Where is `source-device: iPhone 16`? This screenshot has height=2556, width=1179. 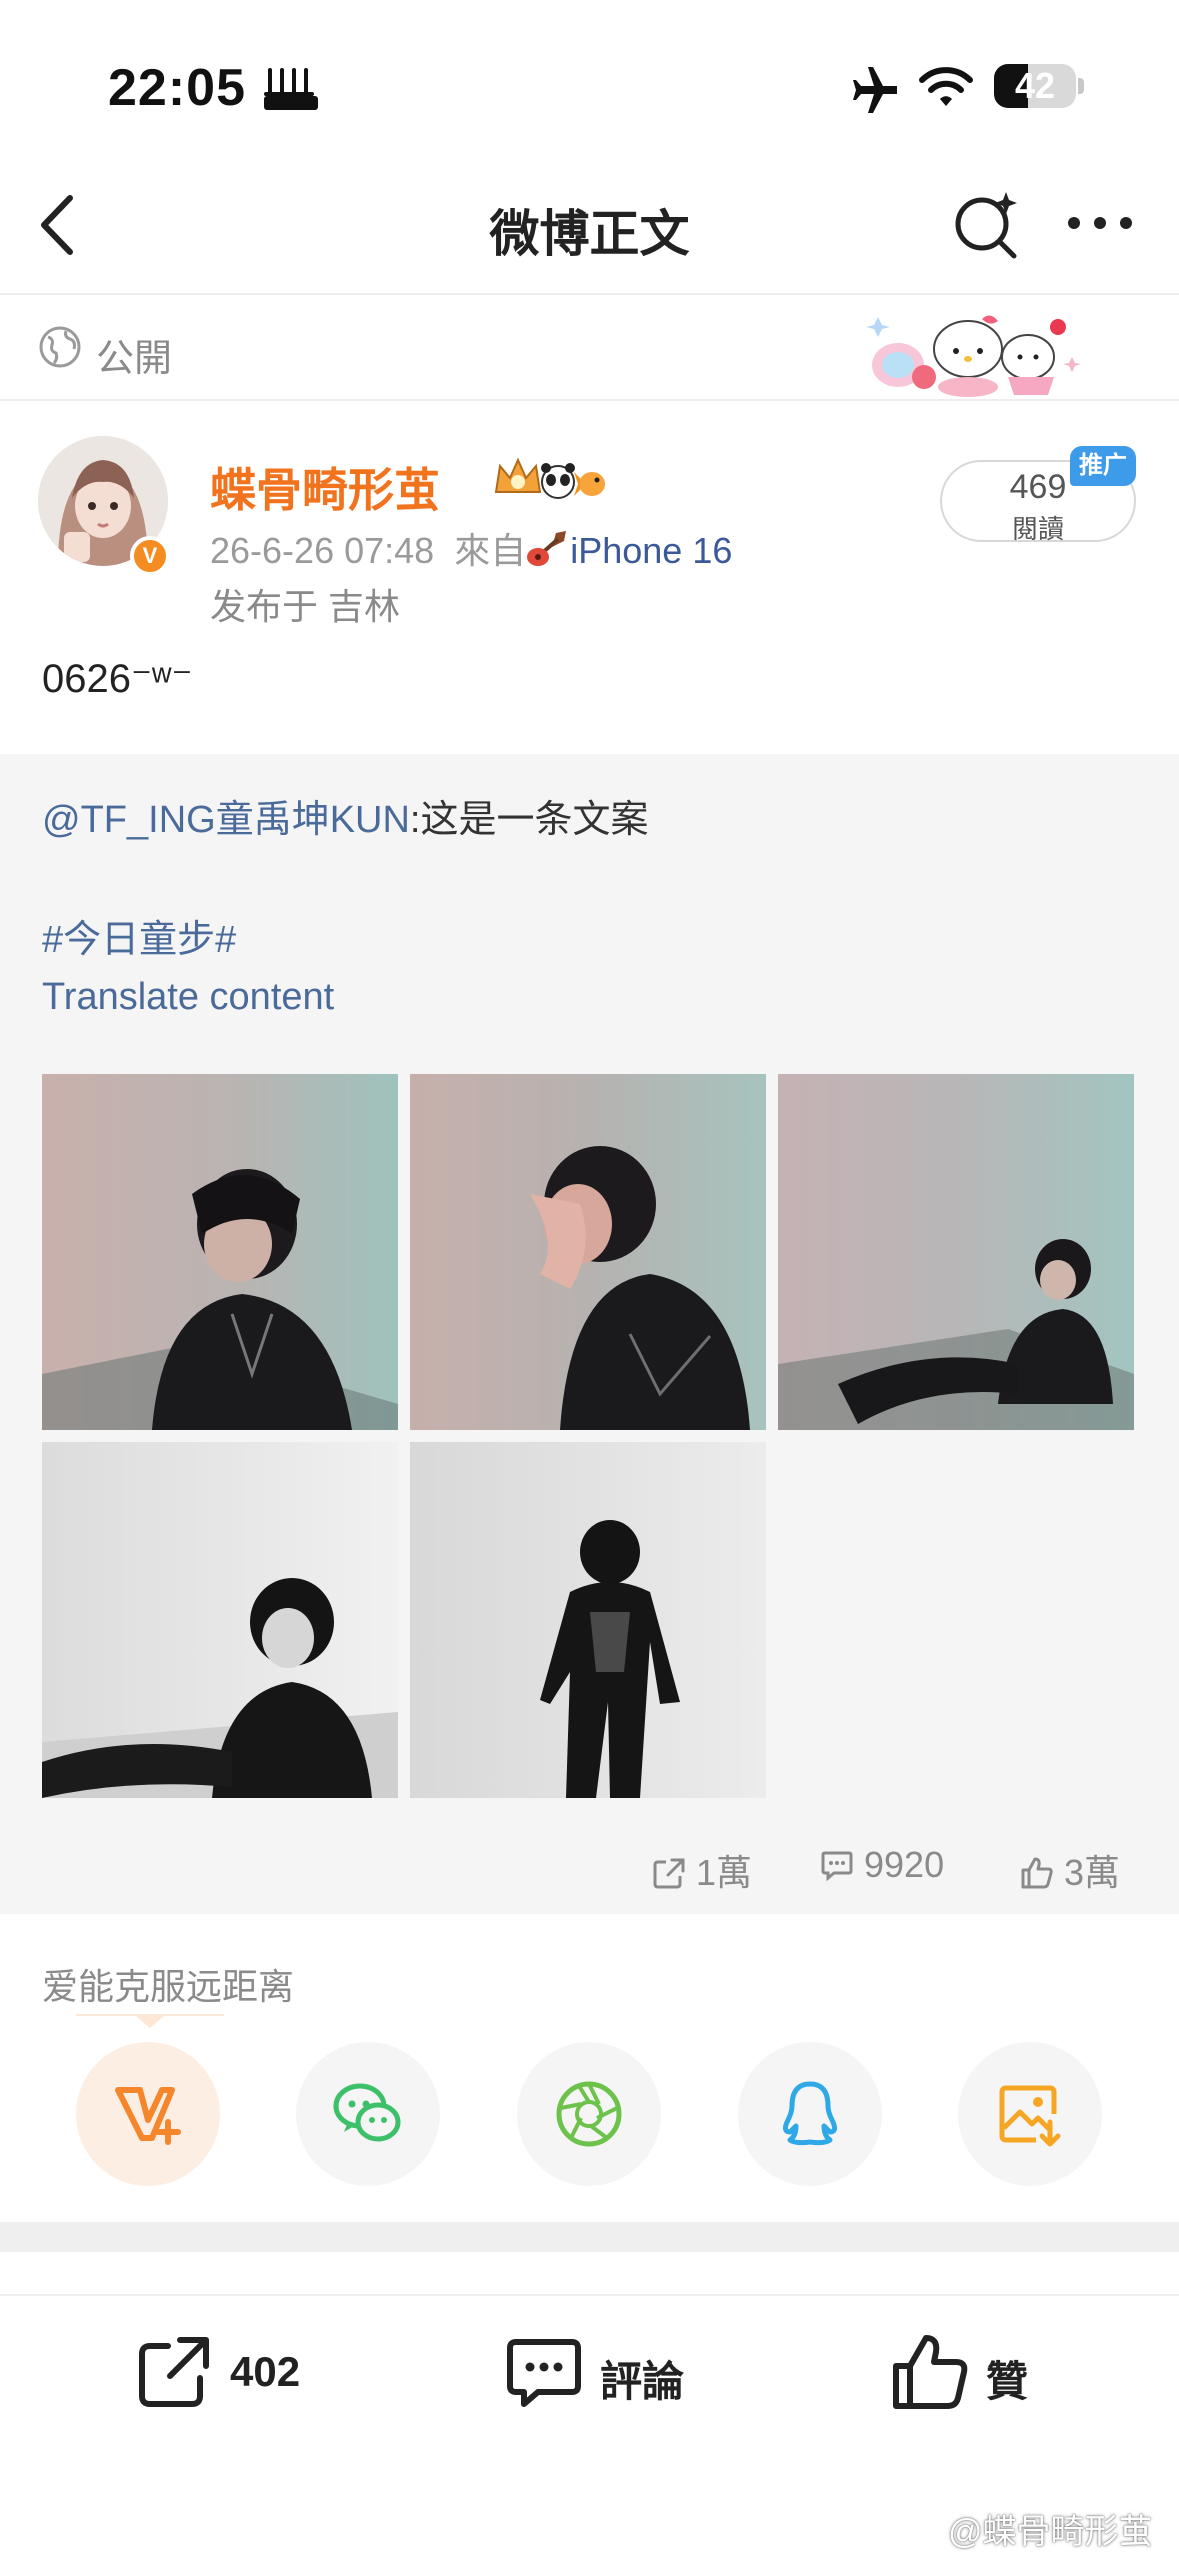 source-device: iPhone 16 is located at coordinates (651, 550).